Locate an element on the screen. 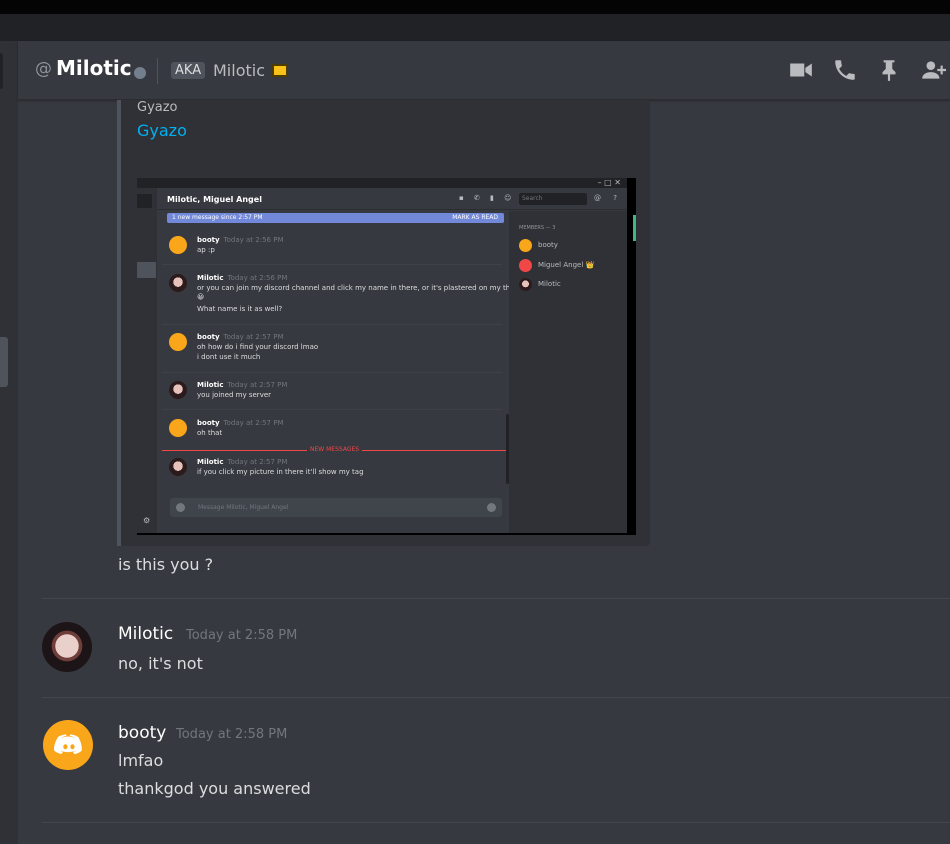 The height and width of the screenshot is (844, 950). discord-logo-icon is located at coordinates (67, 744).